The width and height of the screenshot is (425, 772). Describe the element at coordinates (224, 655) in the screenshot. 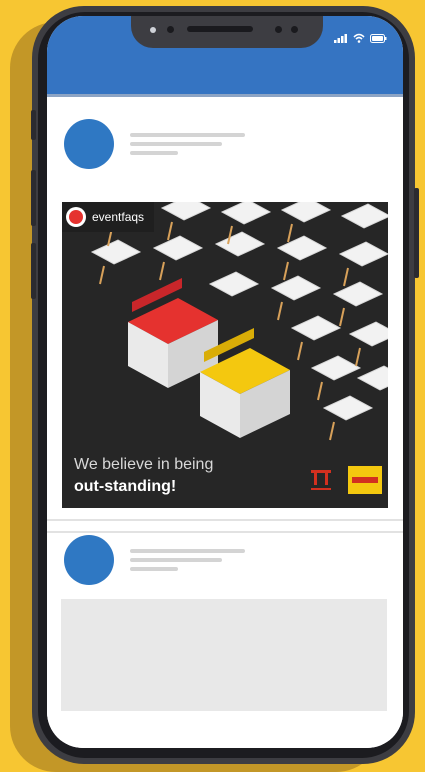

I see `post-image-placeholder` at that location.